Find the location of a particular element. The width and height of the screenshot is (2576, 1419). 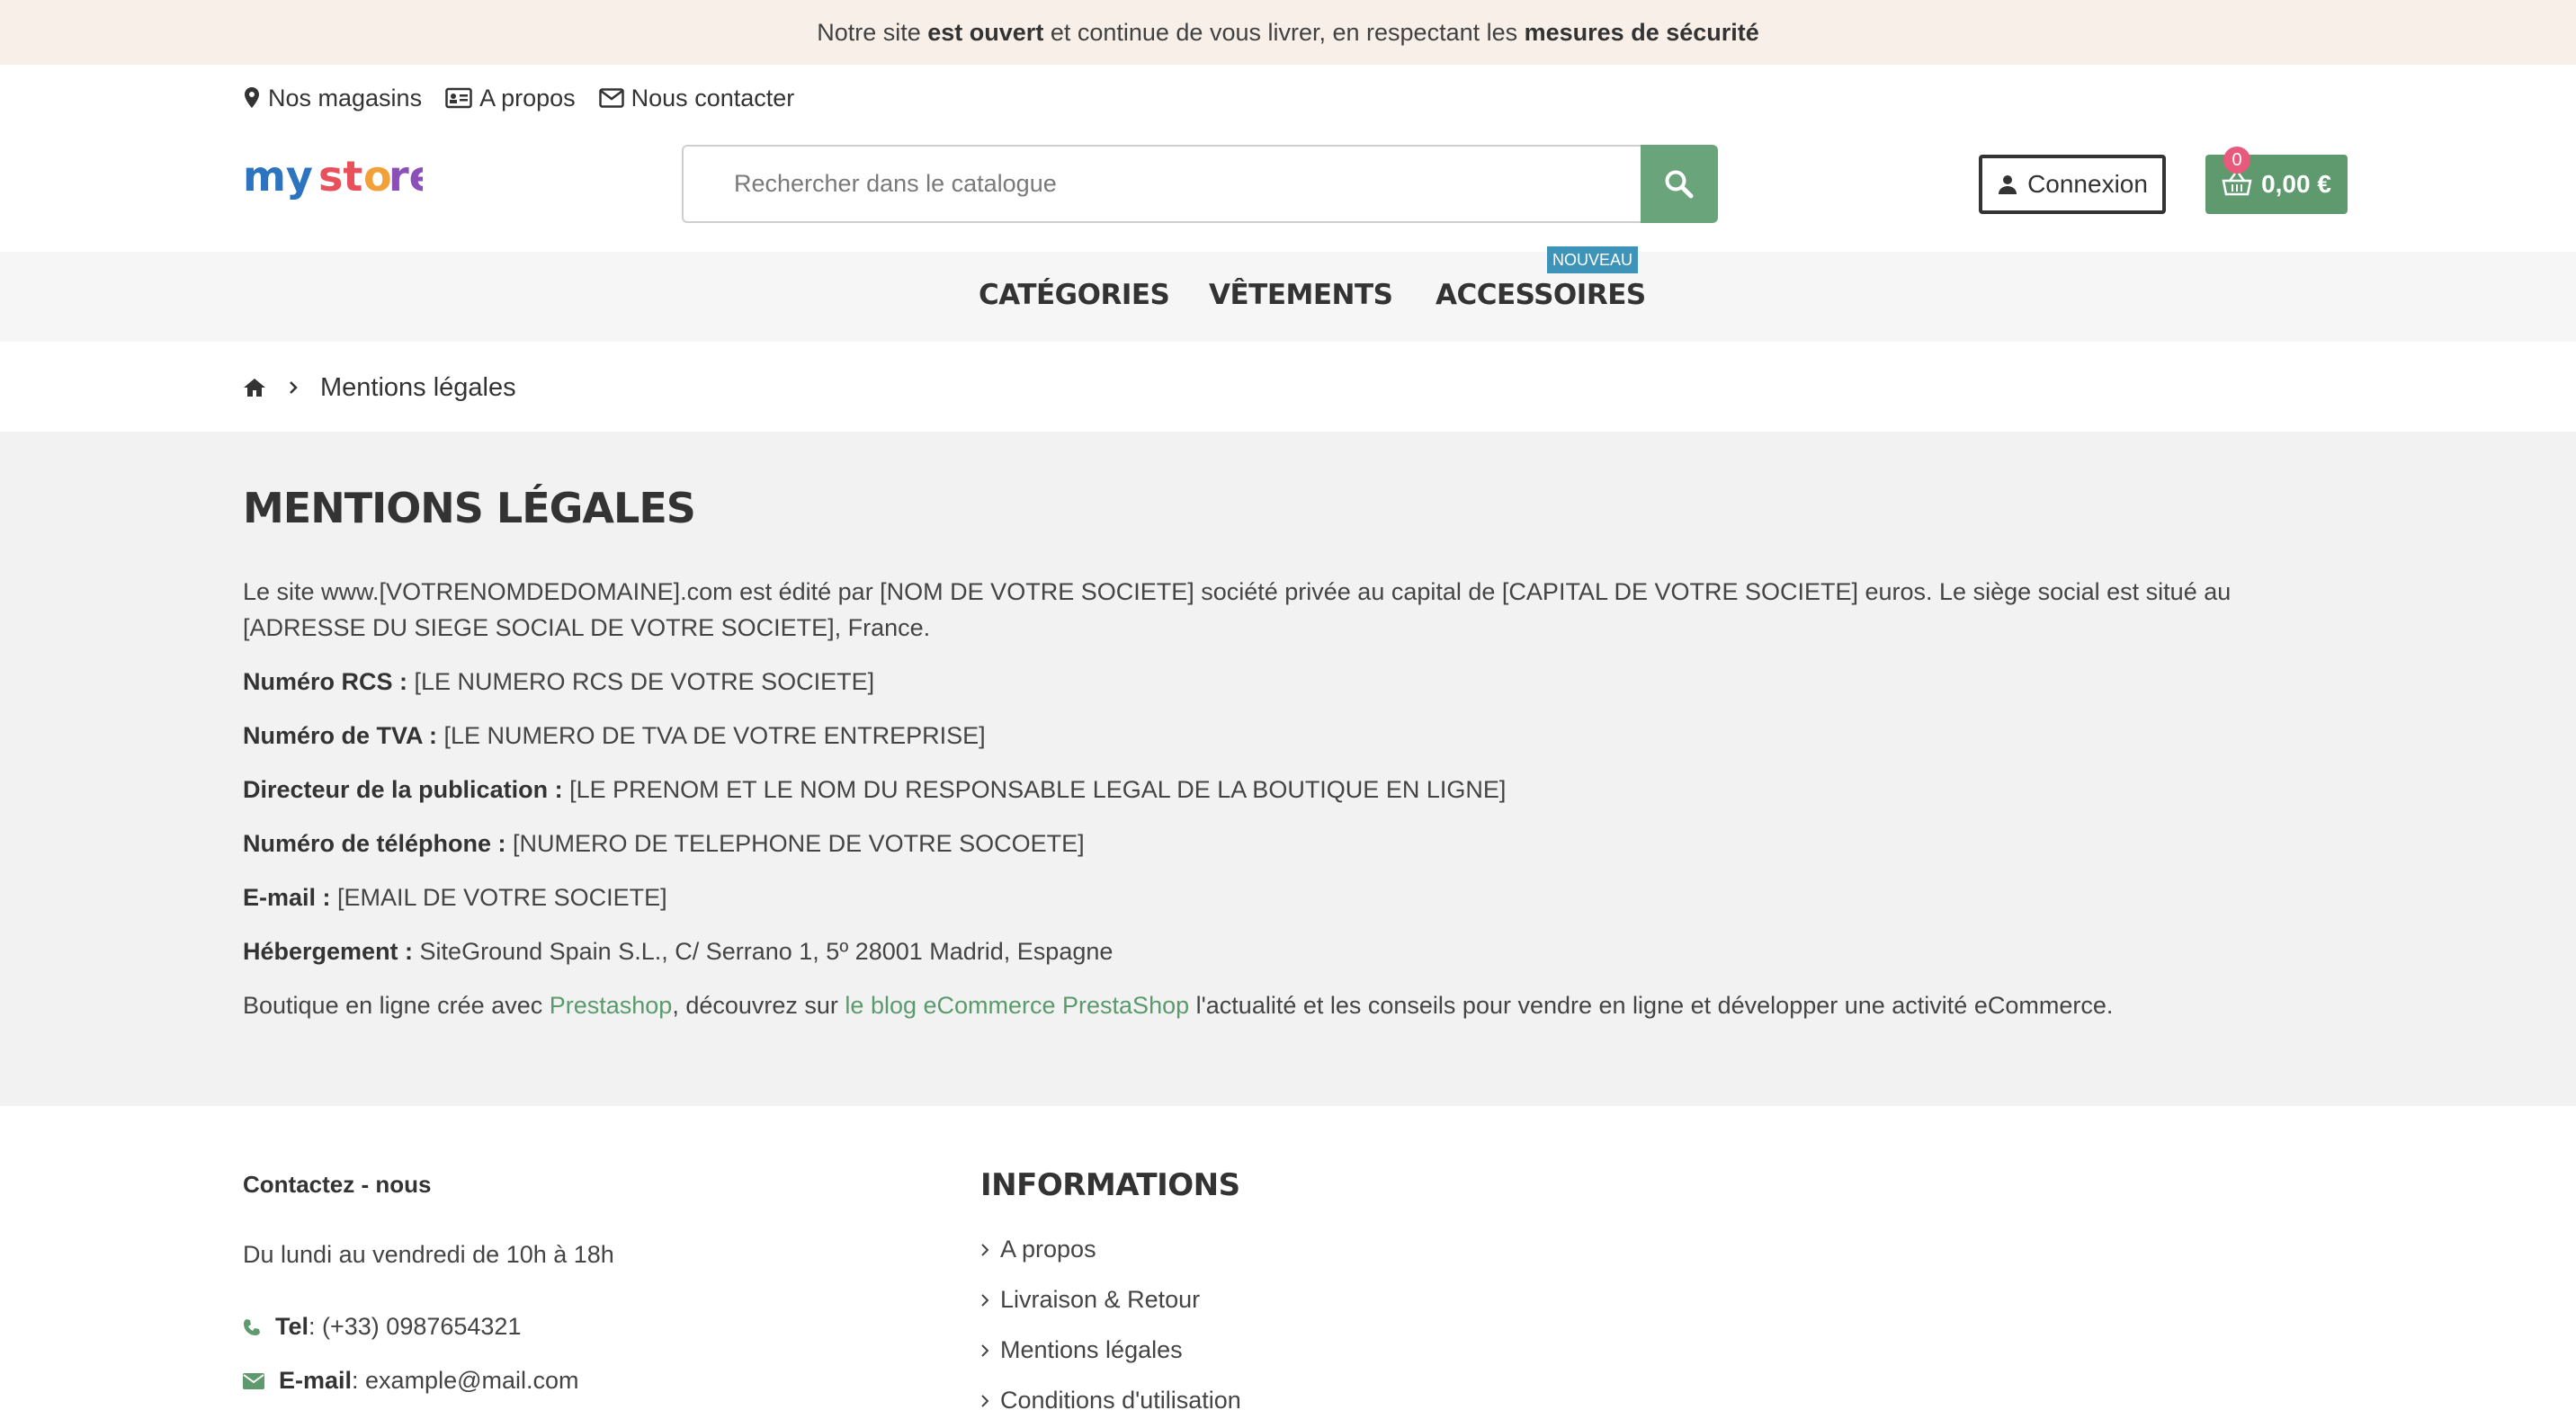

banner-text-bold-safety: mesures de sécurité is located at coordinates (1641, 32).